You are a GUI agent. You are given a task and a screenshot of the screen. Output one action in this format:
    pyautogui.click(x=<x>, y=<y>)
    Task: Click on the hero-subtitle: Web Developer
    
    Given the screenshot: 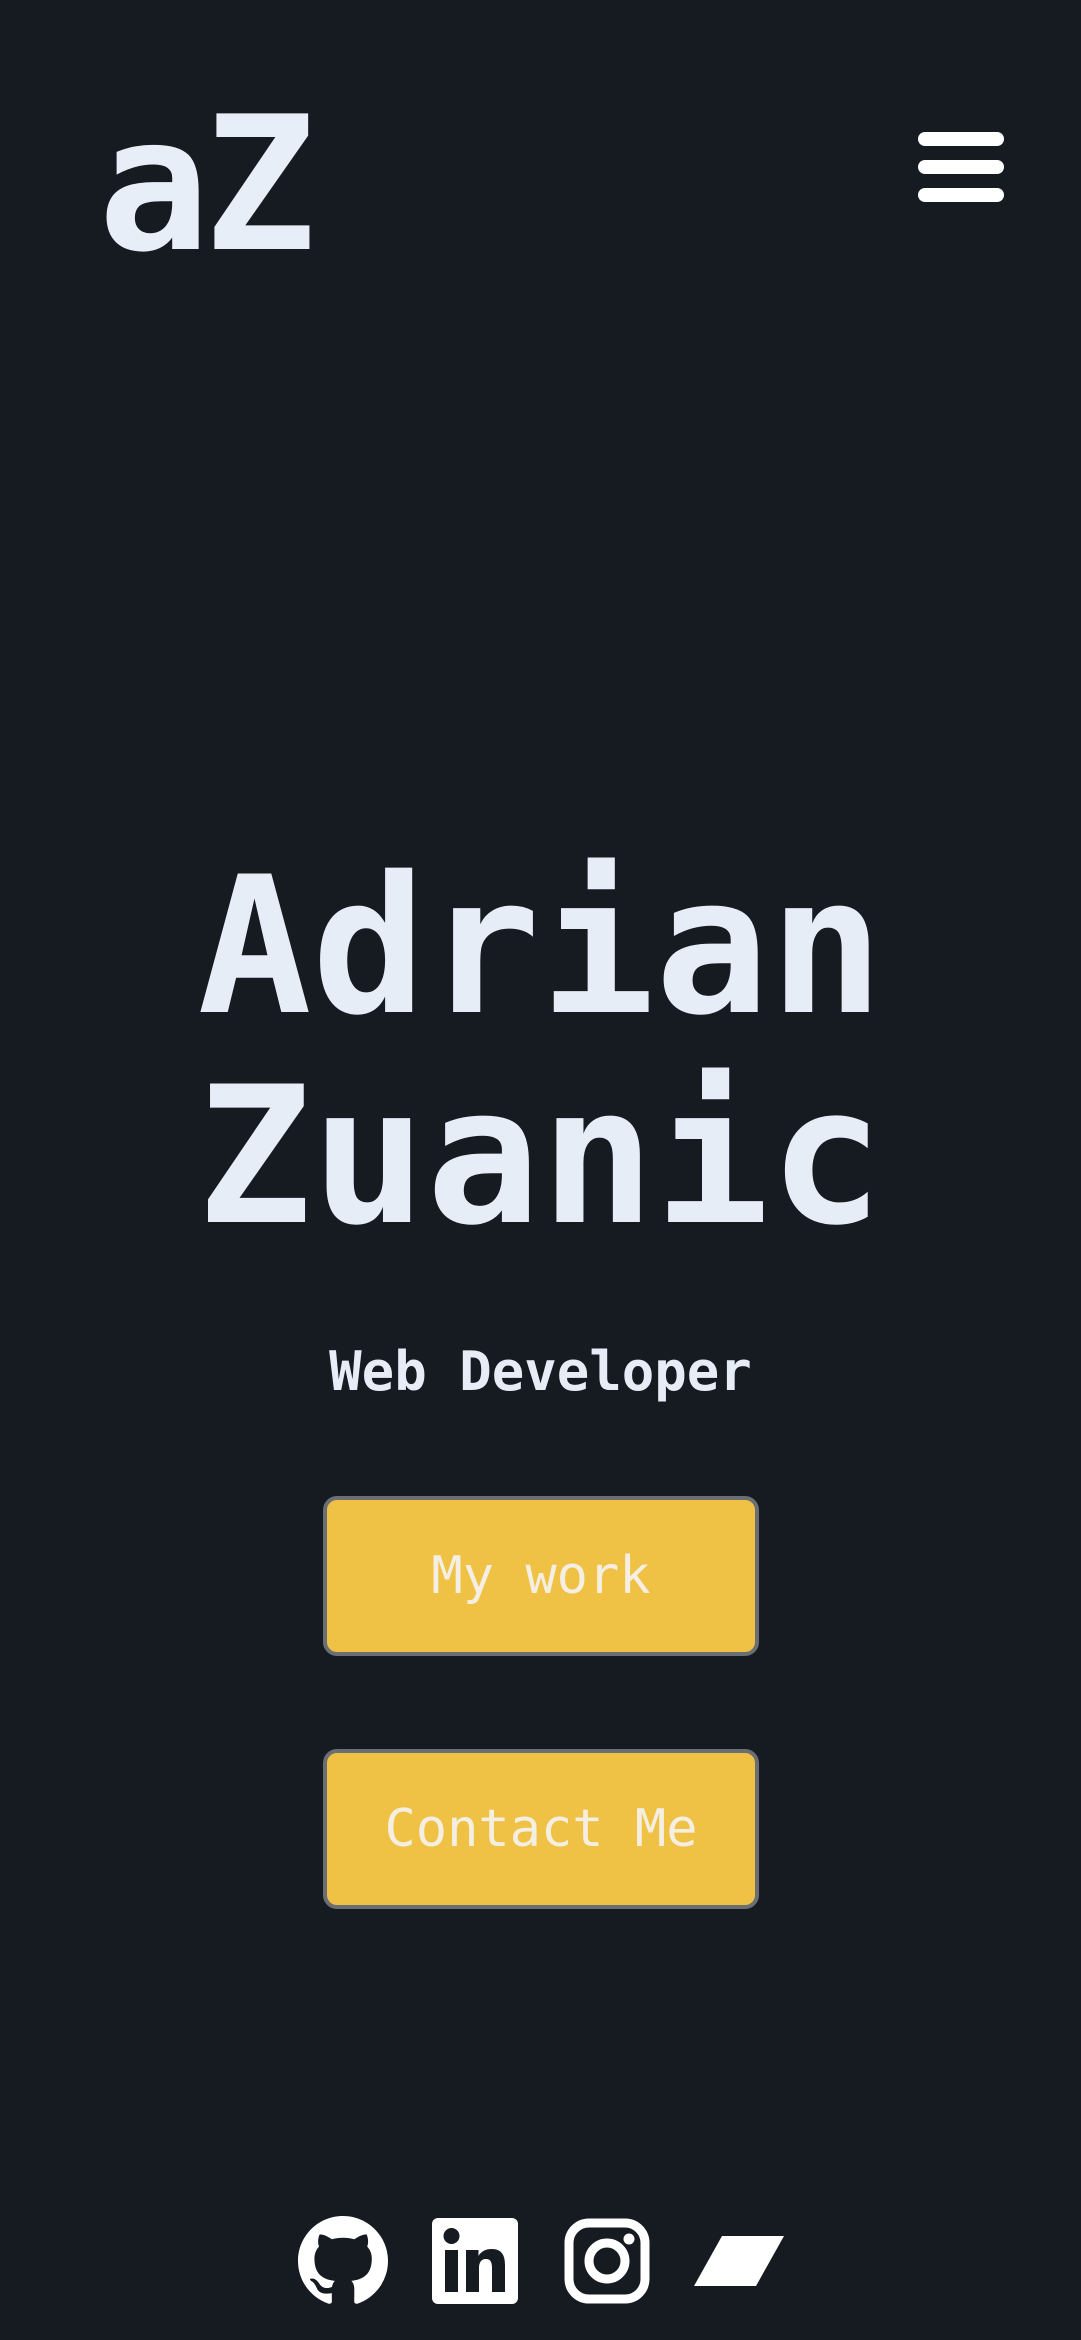 What is the action you would take?
    pyautogui.click(x=540, y=1371)
    